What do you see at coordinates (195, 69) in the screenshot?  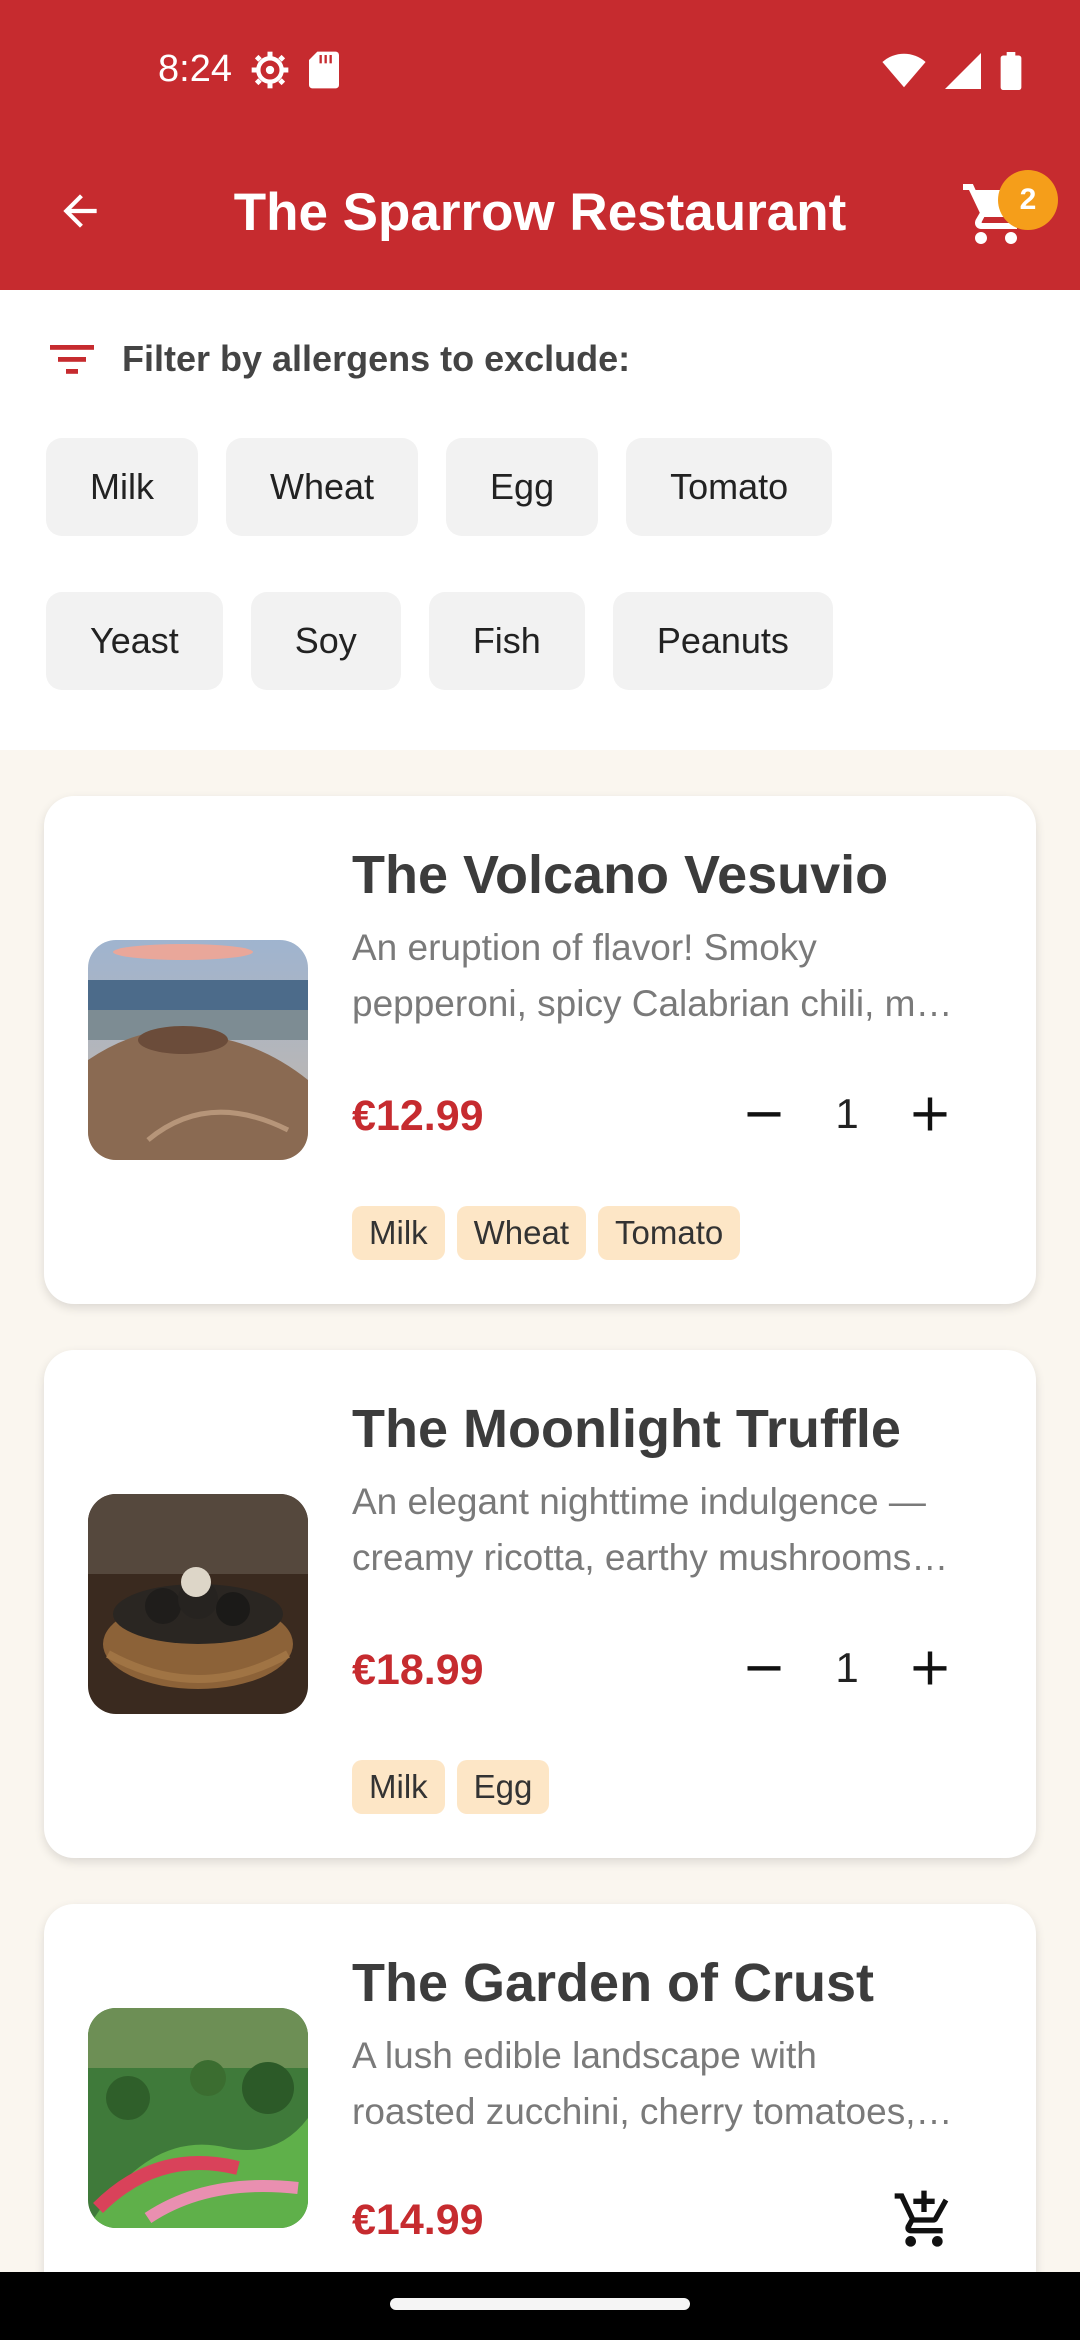 I see `status-time: 8:24` at bounding box center [195, 69].